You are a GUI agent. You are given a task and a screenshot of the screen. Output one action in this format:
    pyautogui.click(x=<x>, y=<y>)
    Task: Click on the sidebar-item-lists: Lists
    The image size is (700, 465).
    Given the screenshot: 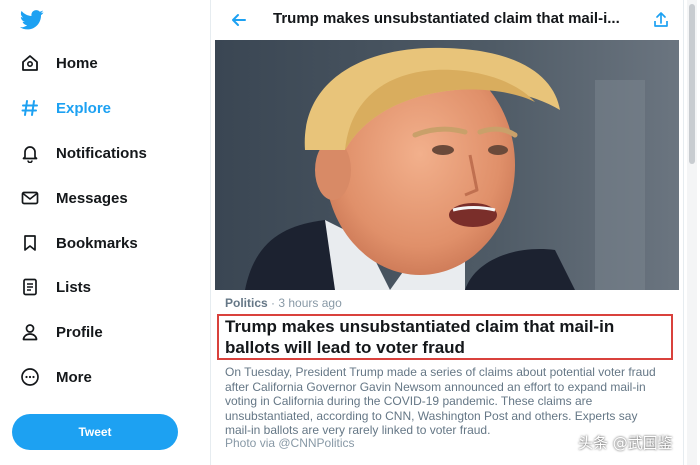 What is the action you would take?
    pyautogui.click(x=55, y=287)
    